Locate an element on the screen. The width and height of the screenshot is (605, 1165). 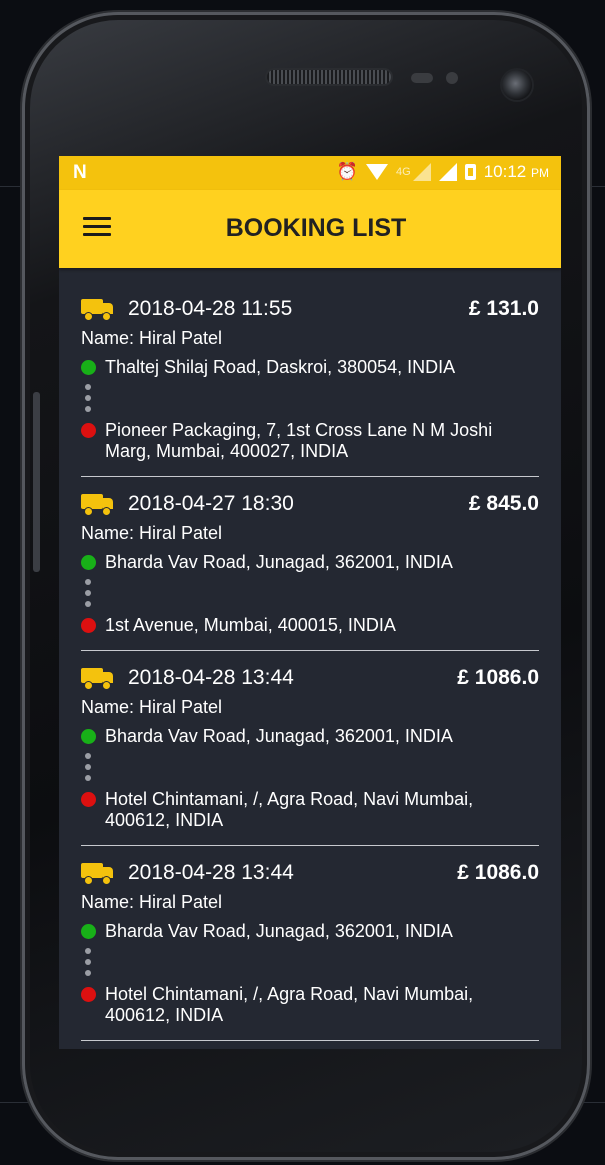
notification-n-icon: N is located at coordinates (80, 172).